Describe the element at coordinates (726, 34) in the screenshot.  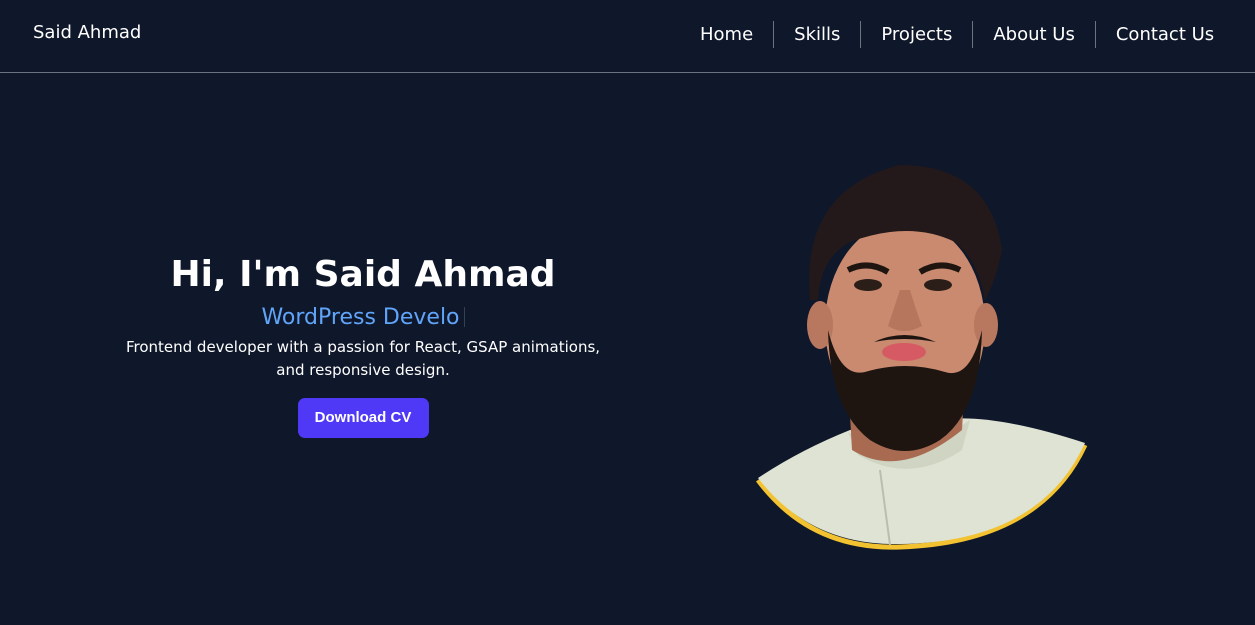
I see `nav-link-home: Home` at that location.